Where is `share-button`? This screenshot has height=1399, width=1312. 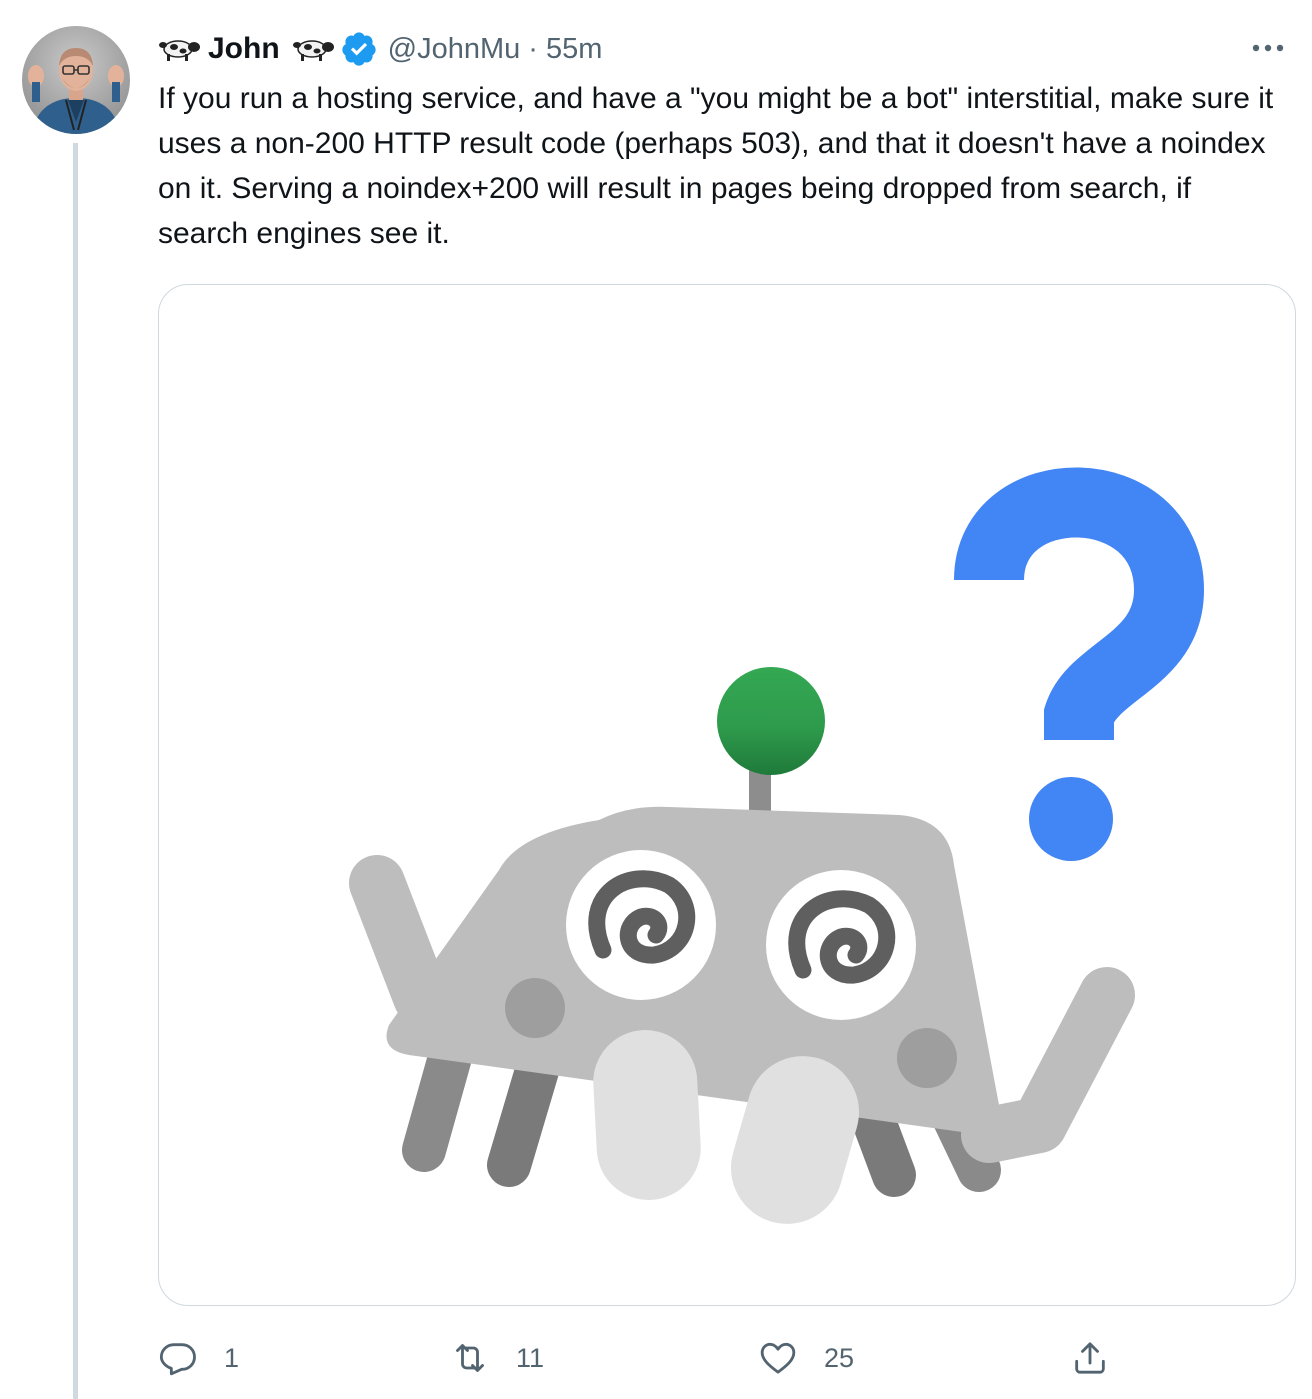
share-button is located at coordinates (1090, 1358).